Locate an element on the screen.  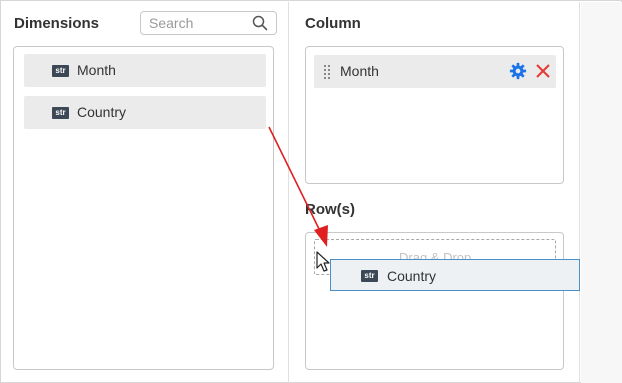
search-box is located at coordinates (208, 23).